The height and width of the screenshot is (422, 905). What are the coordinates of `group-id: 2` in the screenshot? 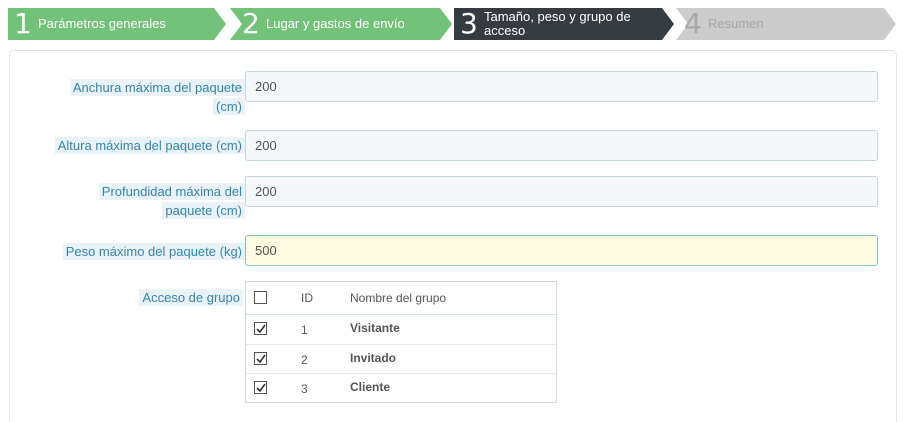 It's located at (304, 360).